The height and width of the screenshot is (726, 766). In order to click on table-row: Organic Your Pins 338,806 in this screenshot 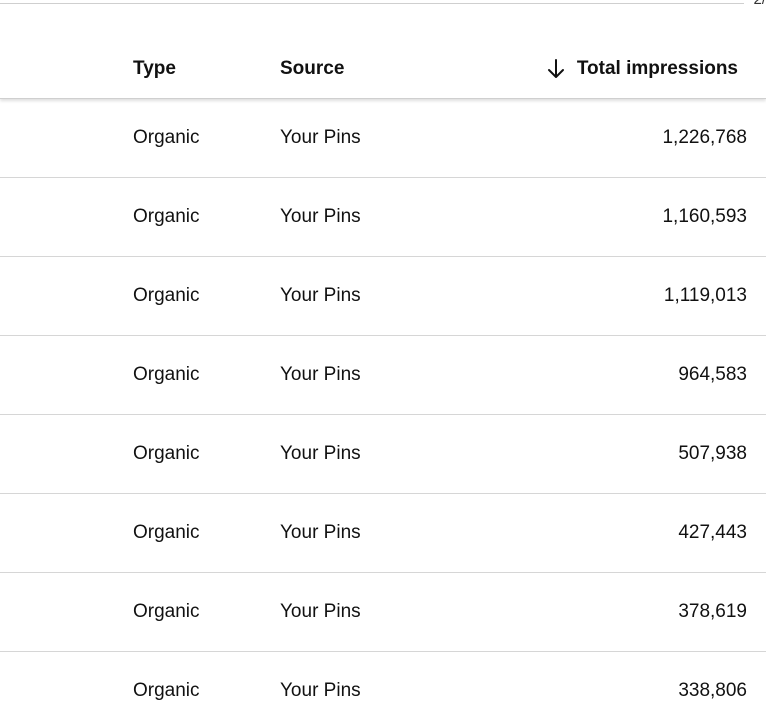, I will do `click(383, 689)`.